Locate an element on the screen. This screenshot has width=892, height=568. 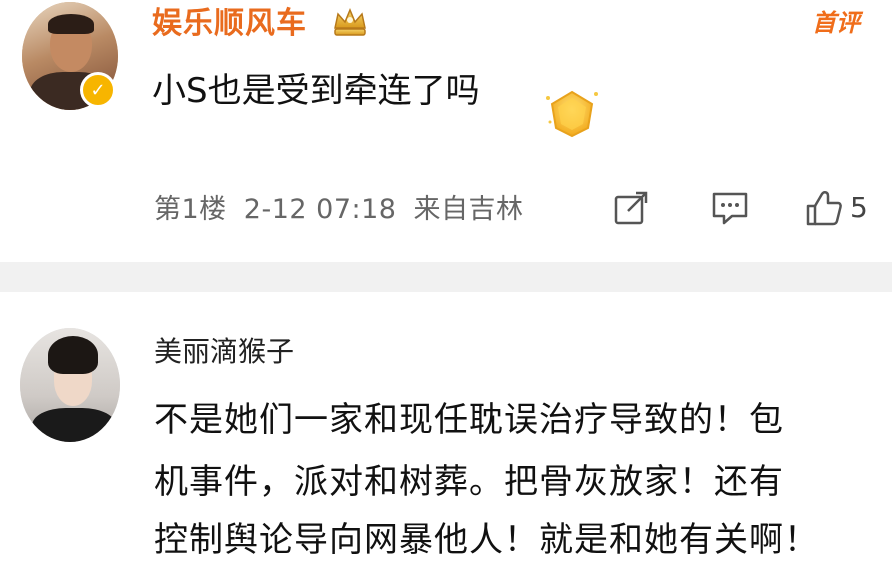
crown-badge-icon is located at coordinates (350, 22).